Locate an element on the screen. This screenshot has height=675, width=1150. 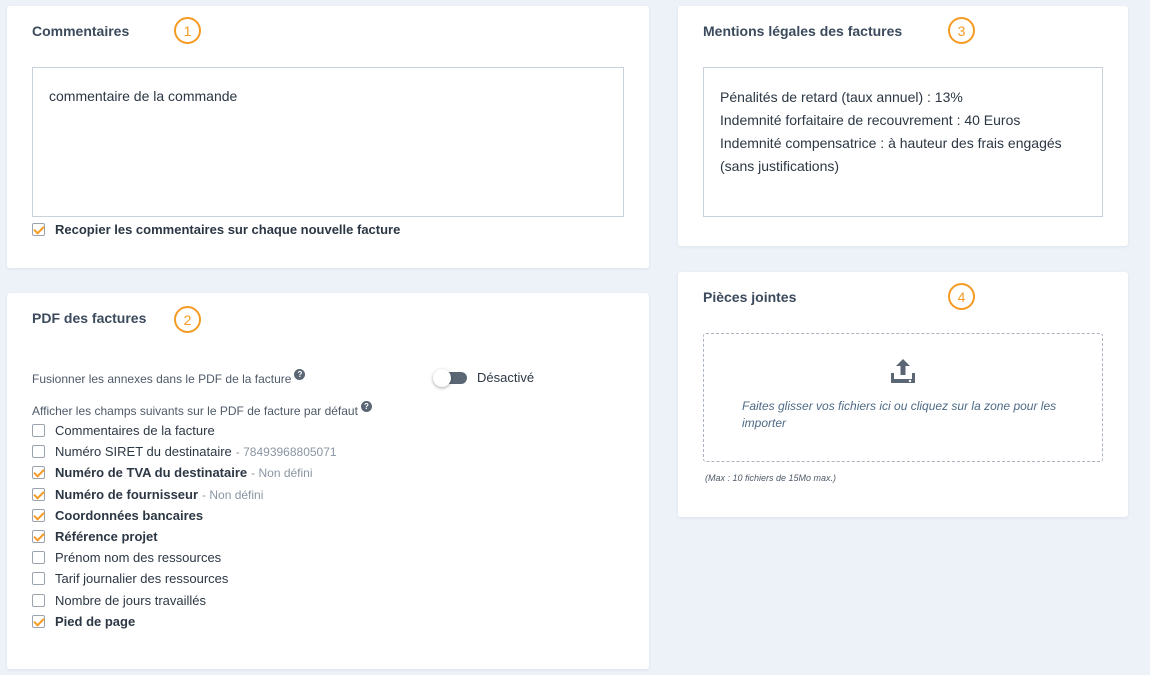
step-badge-2: 2 is located at coordinates (187, 319).